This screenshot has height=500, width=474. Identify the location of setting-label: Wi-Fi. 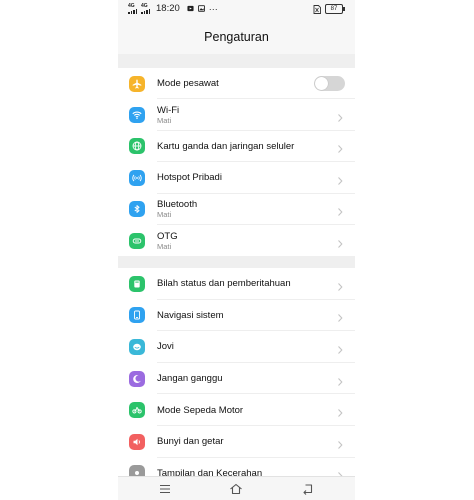
(168, 111).